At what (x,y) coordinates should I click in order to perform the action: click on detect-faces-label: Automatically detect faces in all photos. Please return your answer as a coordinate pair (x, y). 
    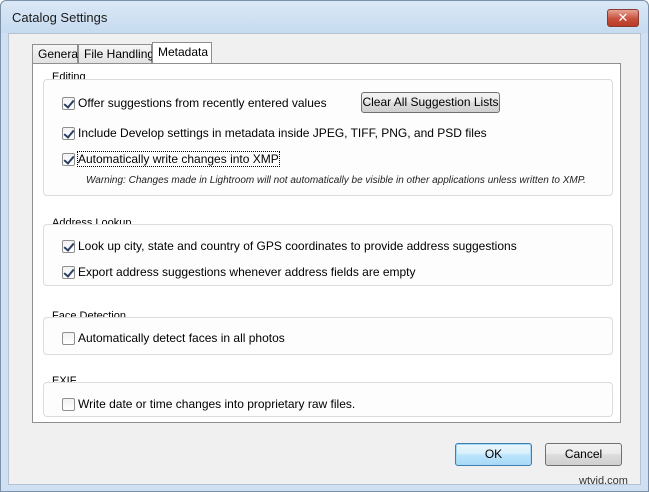
    Looking at the image, I should click on (181, 338).